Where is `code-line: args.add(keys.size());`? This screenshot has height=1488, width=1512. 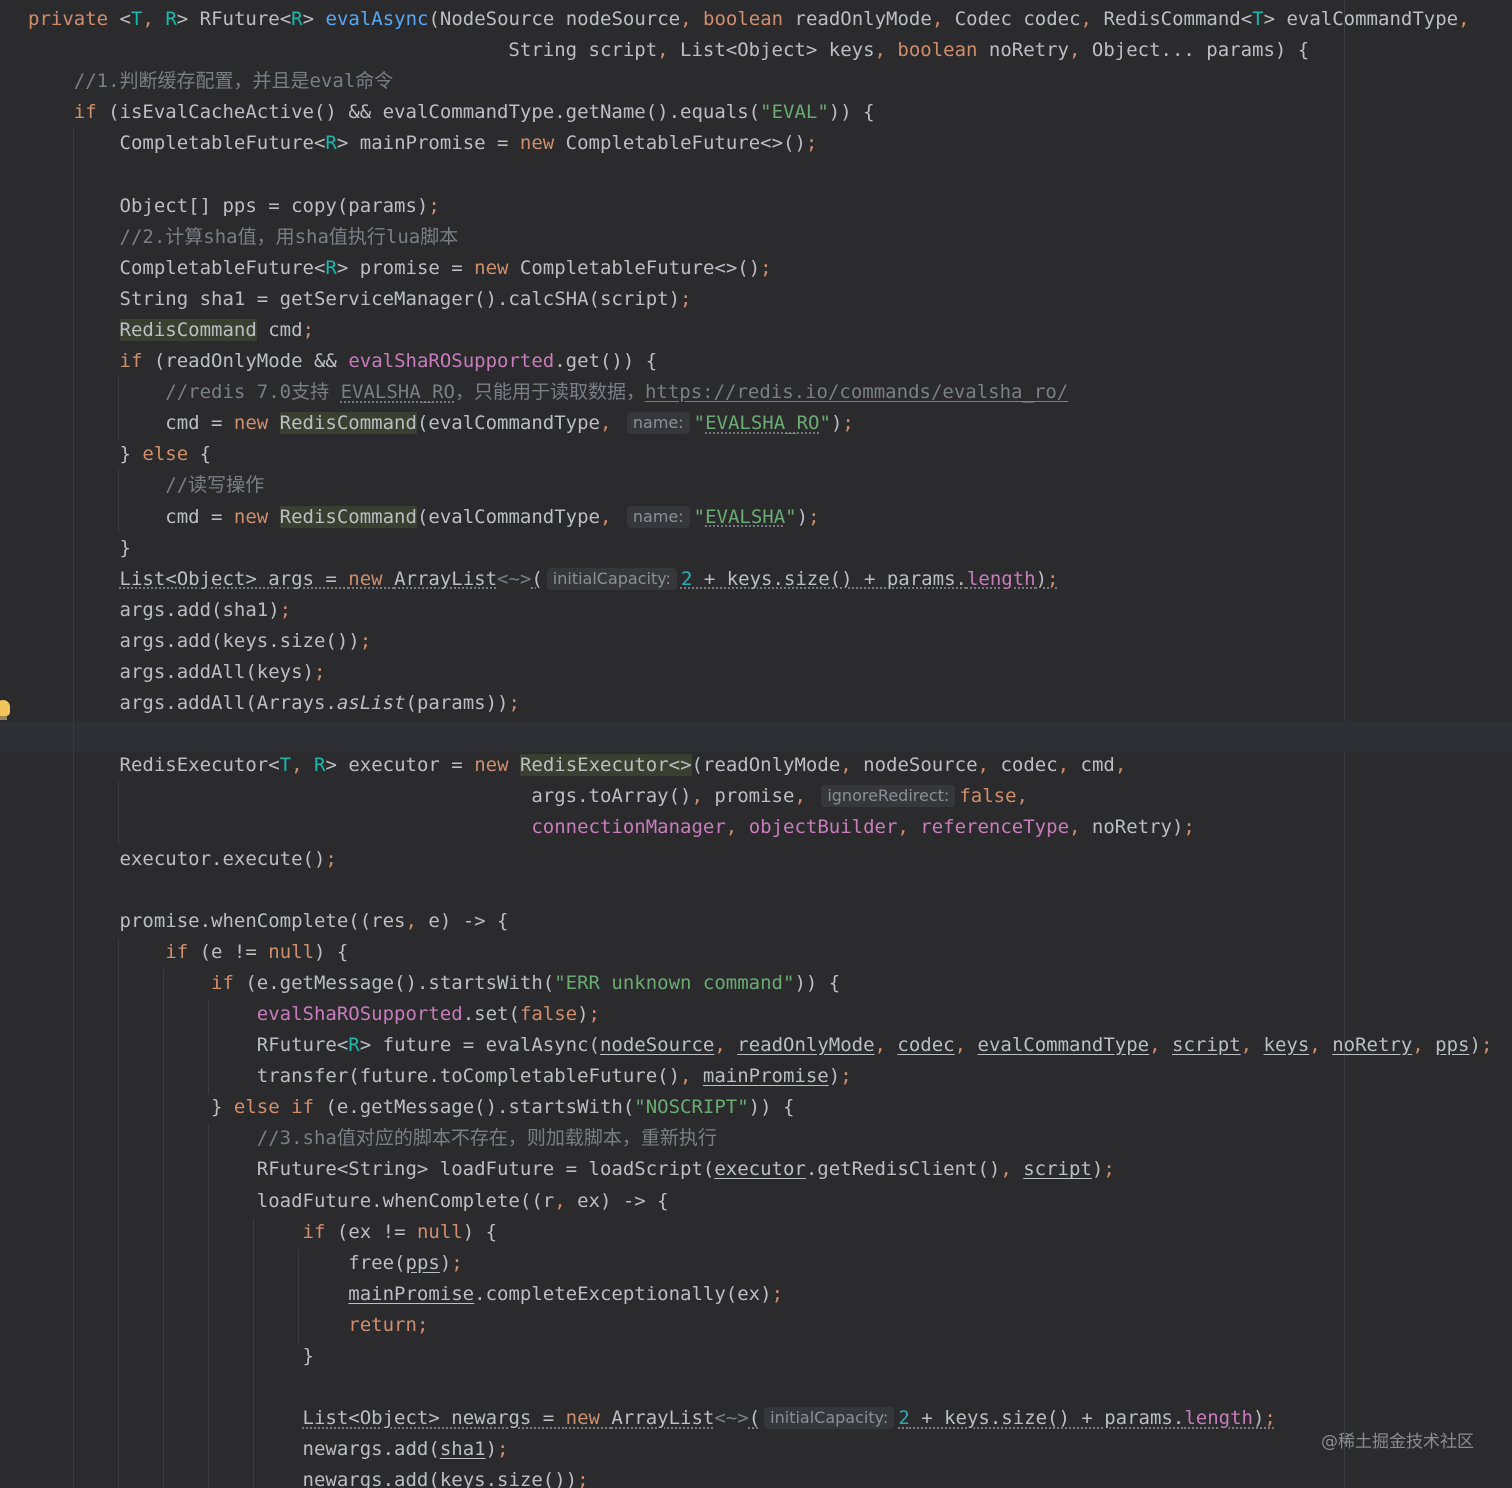
code-line: args.add(keys.size()); is located at coordinates (770, 641).